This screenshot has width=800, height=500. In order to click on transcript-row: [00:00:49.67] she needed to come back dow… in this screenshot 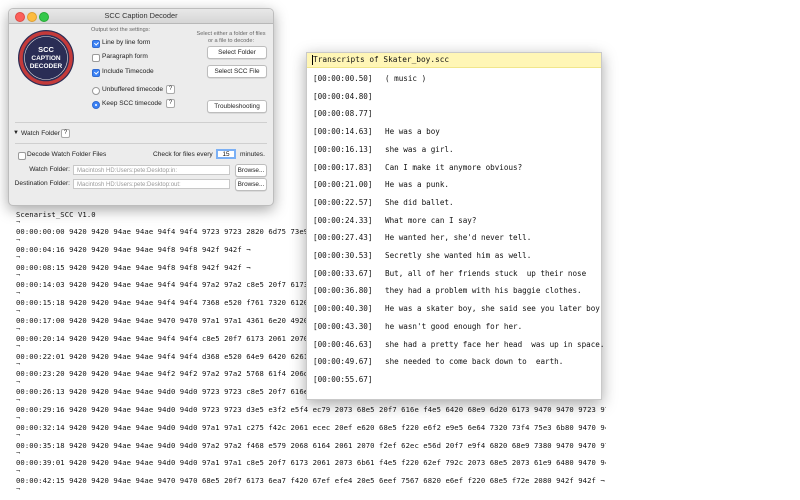, I will do `click(438, 362)`.